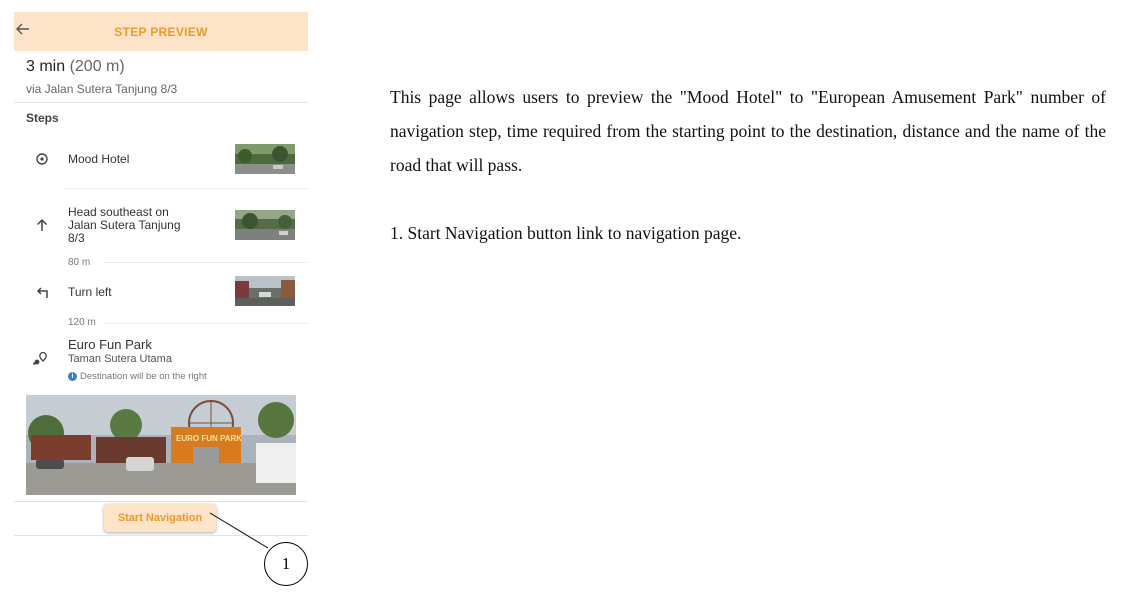 This screenshot has height=594, width=1129. I want to click on callout-marker: 1, so click(286, 564).